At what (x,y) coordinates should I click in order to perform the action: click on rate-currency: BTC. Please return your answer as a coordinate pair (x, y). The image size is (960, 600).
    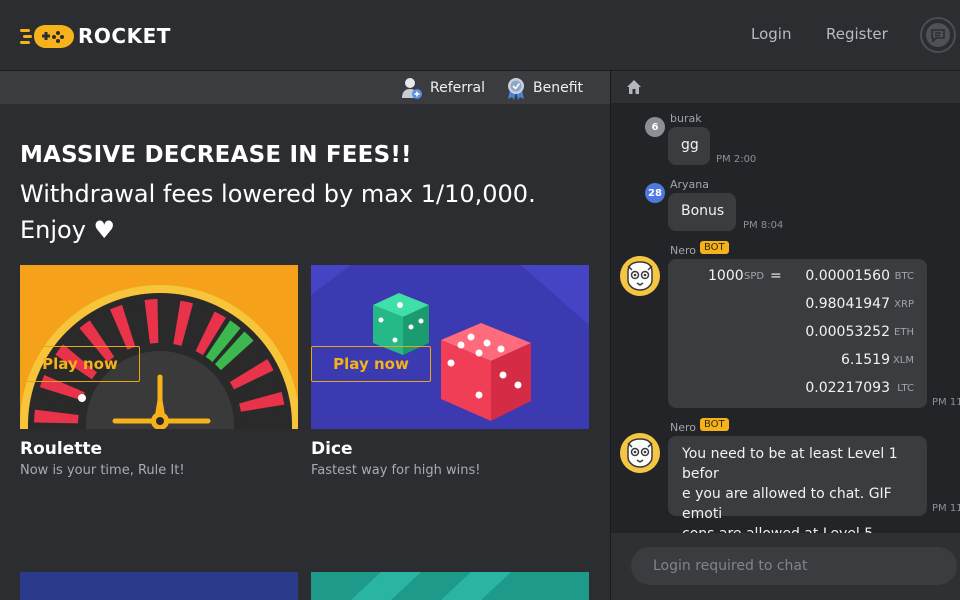
    Looking at the image, I should click on (904, 276).